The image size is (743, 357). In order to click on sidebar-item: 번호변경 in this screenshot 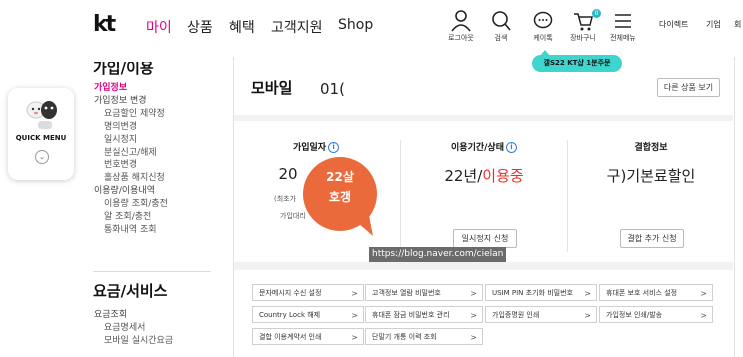, I will do `click(120, 163)`.